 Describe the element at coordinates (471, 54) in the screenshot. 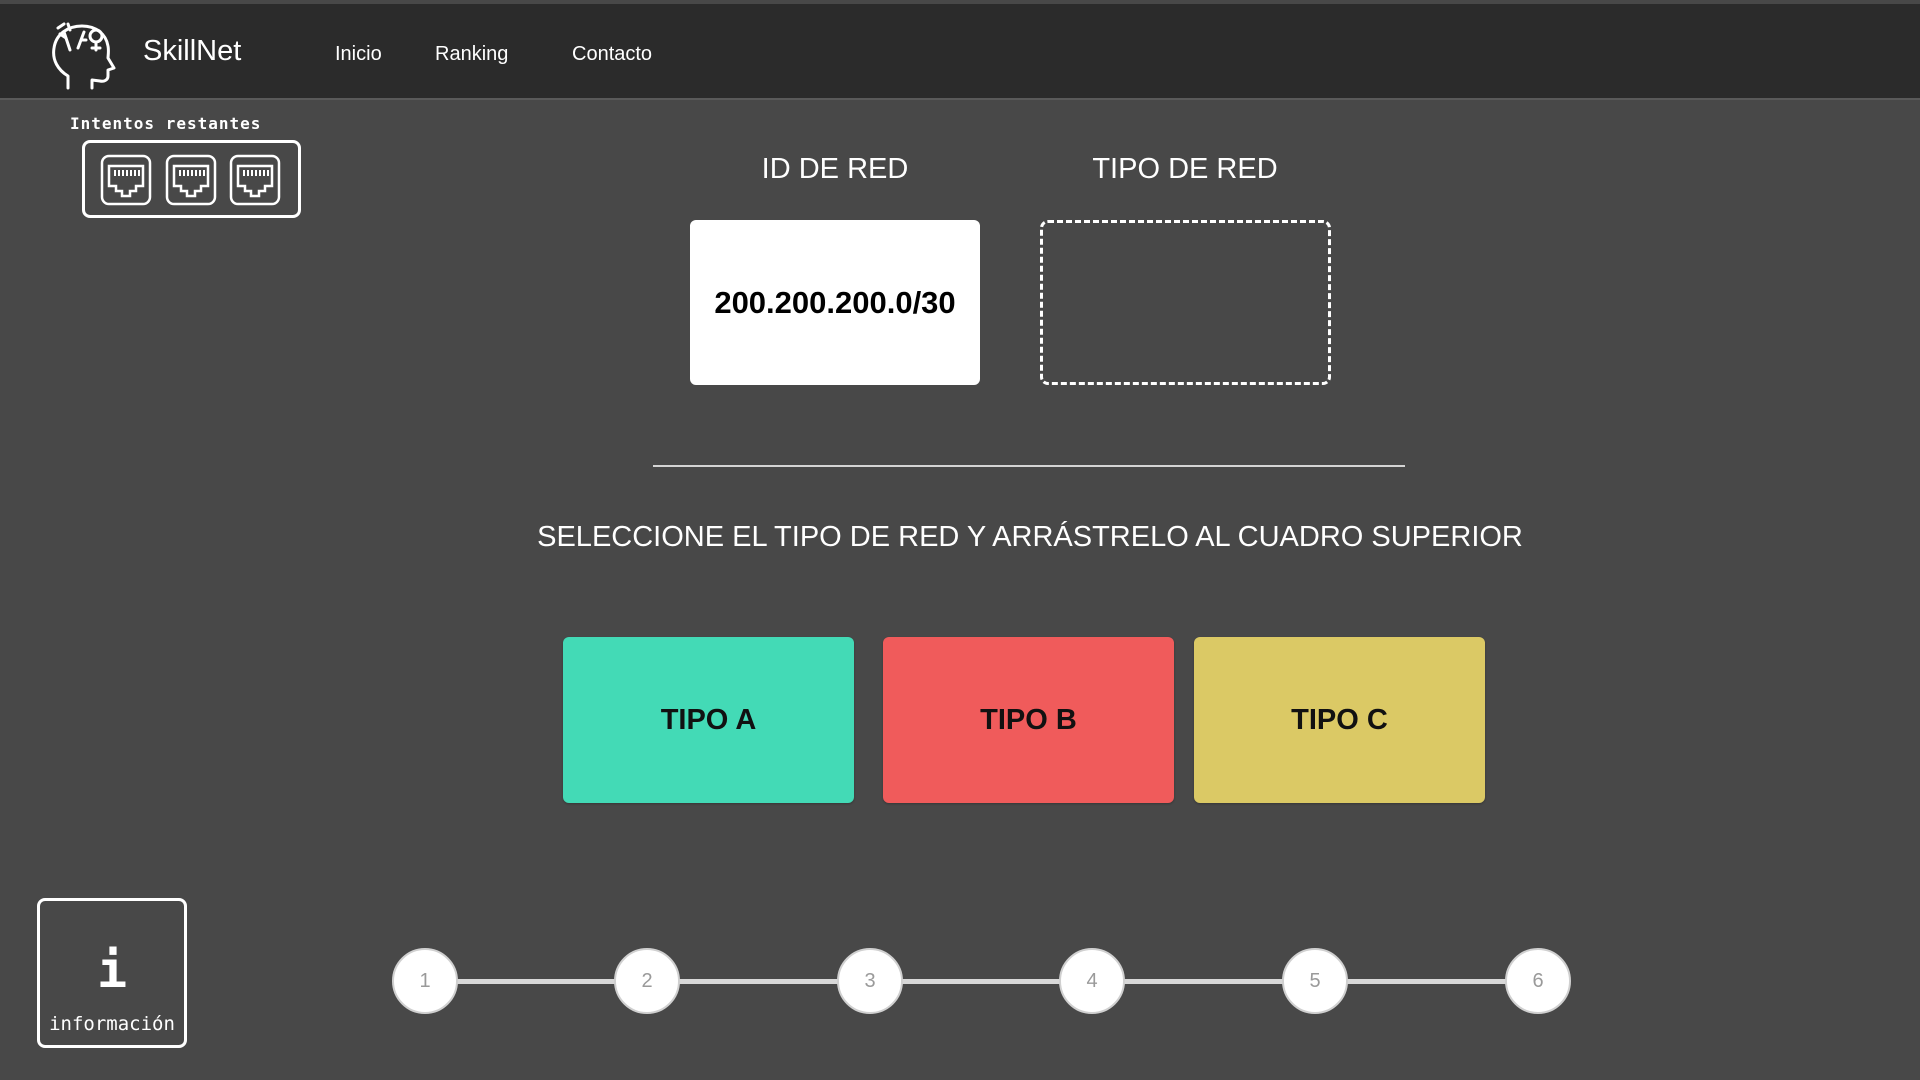

I see `nav-link-ranking: Ranking` at that location.